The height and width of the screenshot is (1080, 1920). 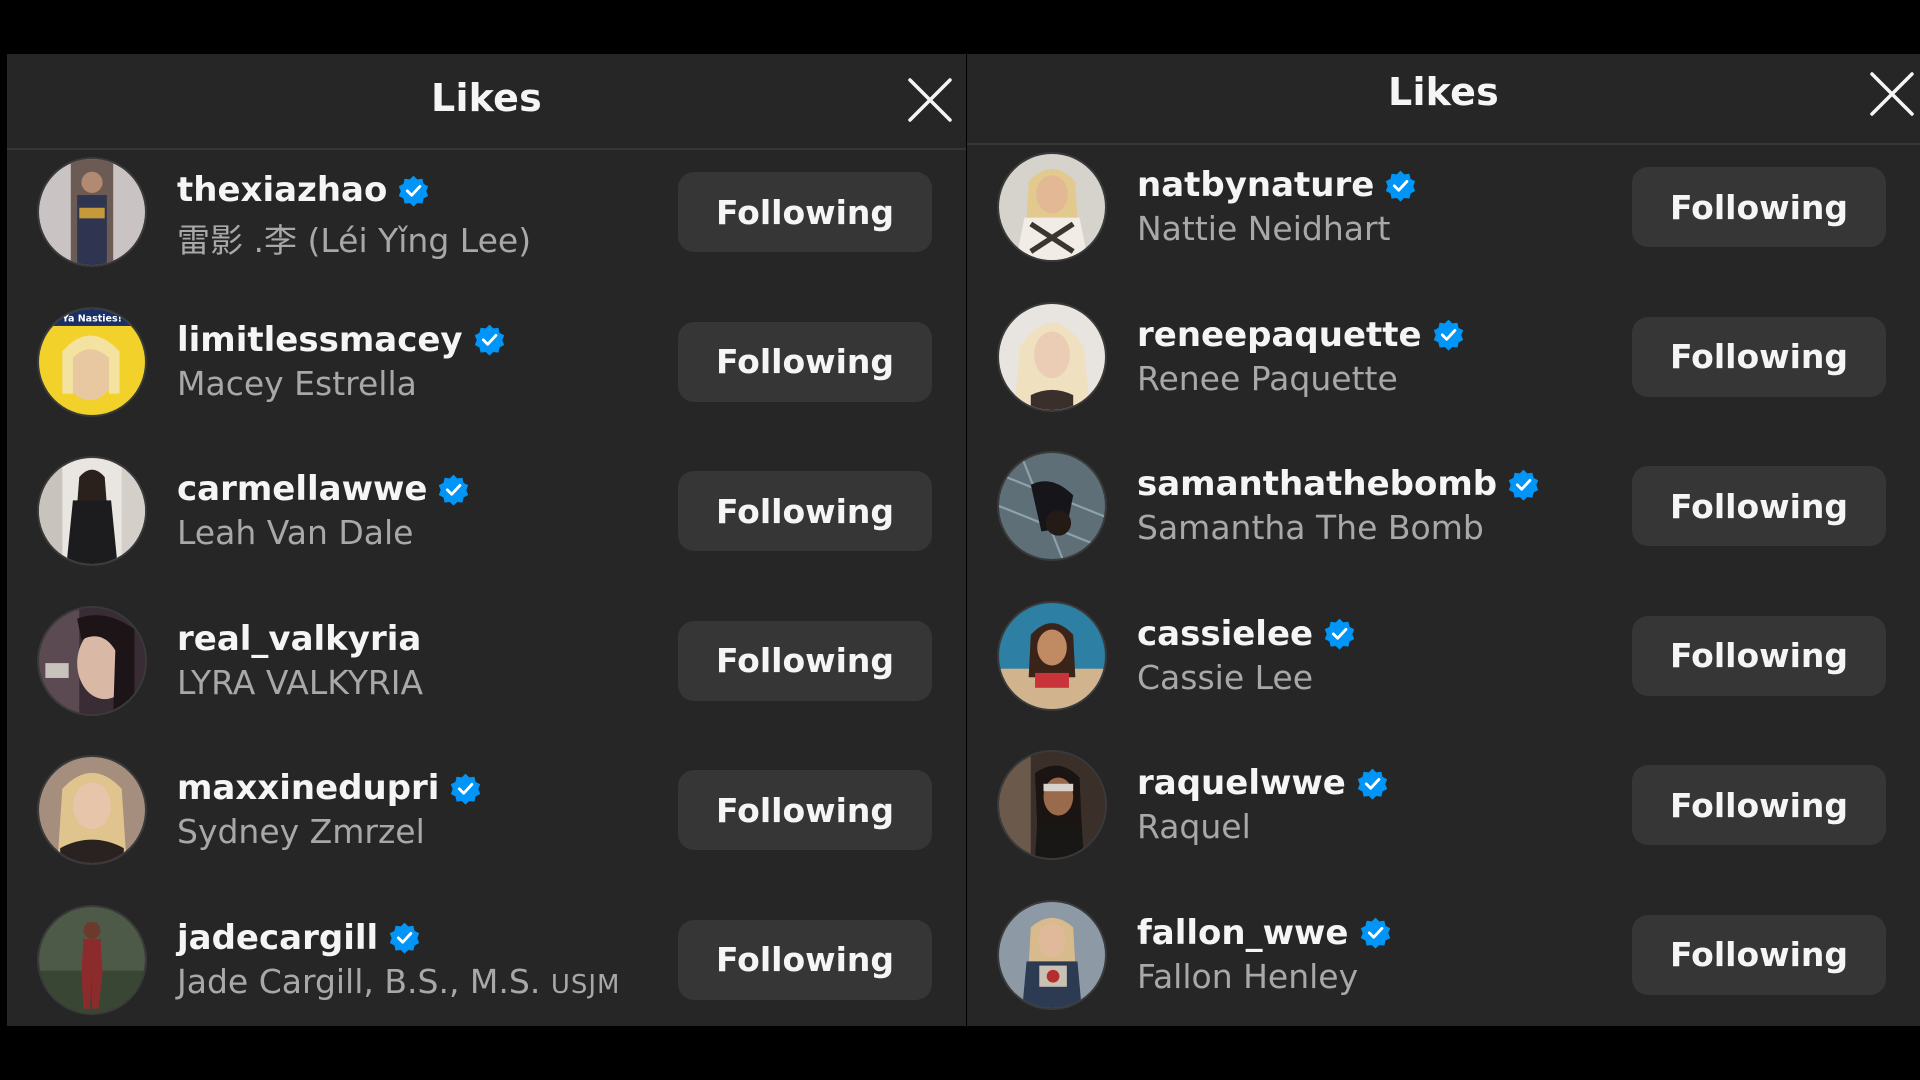 I want to click on full-name: Leah Van Dale, so click(x=295, y=532).